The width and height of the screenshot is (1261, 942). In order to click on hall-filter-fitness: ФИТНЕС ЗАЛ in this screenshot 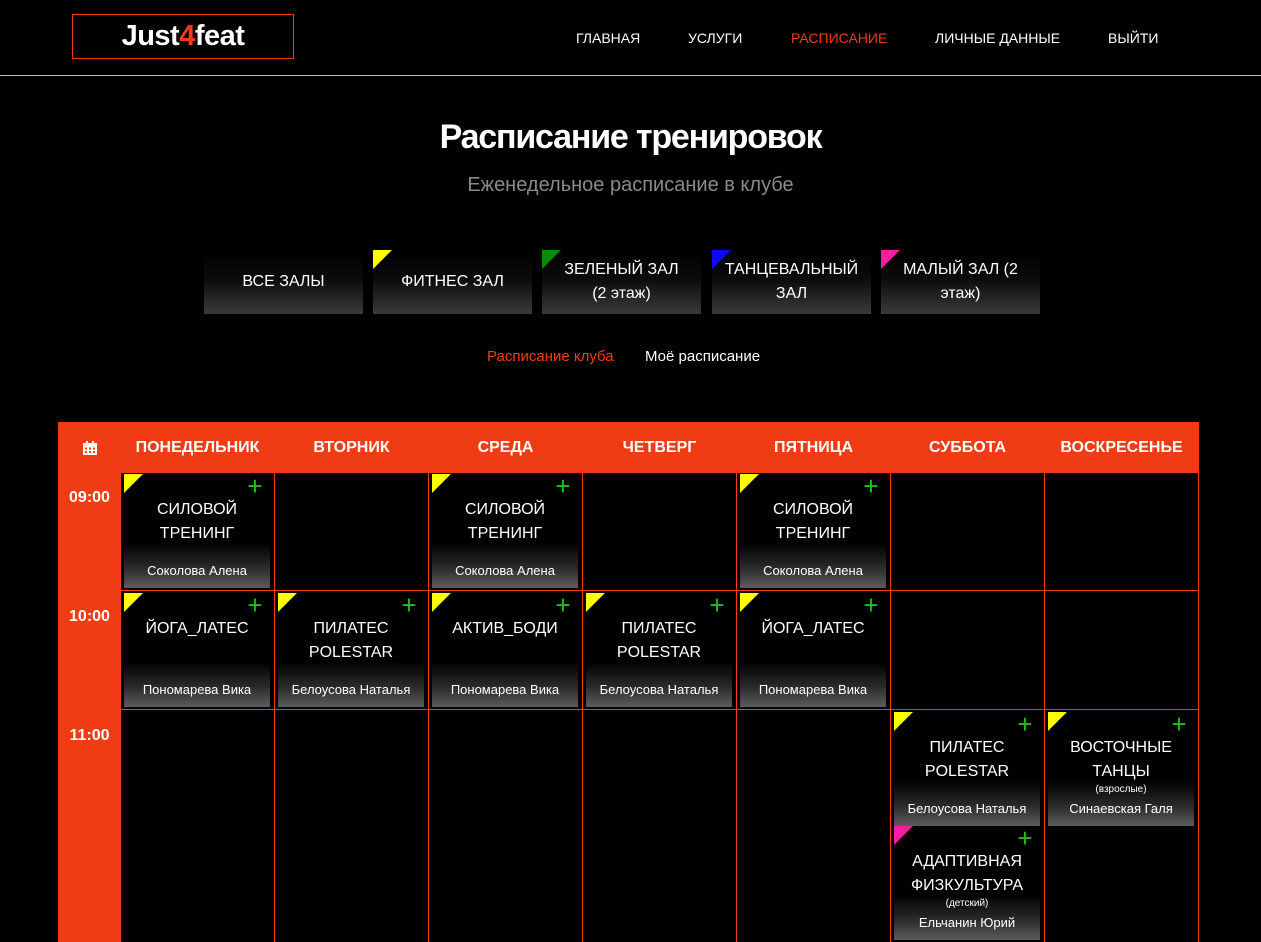, I will do `click(452, 282)`.